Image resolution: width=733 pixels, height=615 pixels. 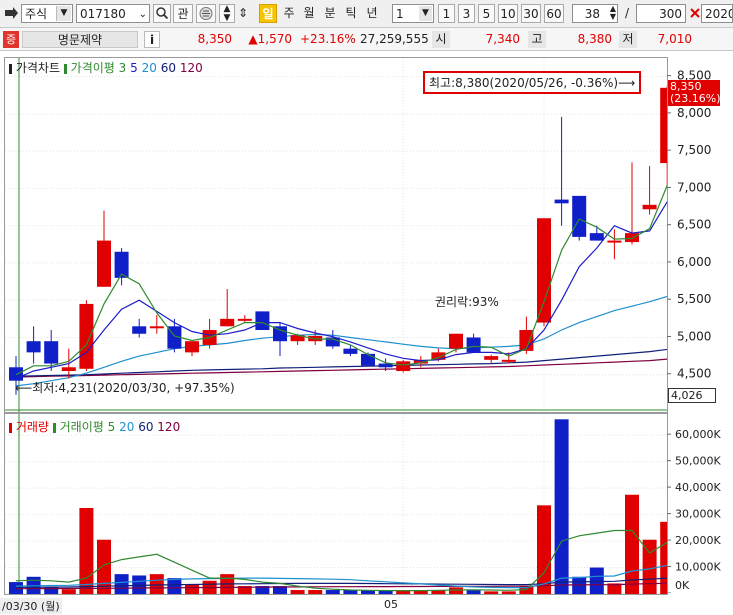 What do you see at coordinates (537, 39) in the screenshot?
I see `high-label: 고` at bounding box center [537, 39].